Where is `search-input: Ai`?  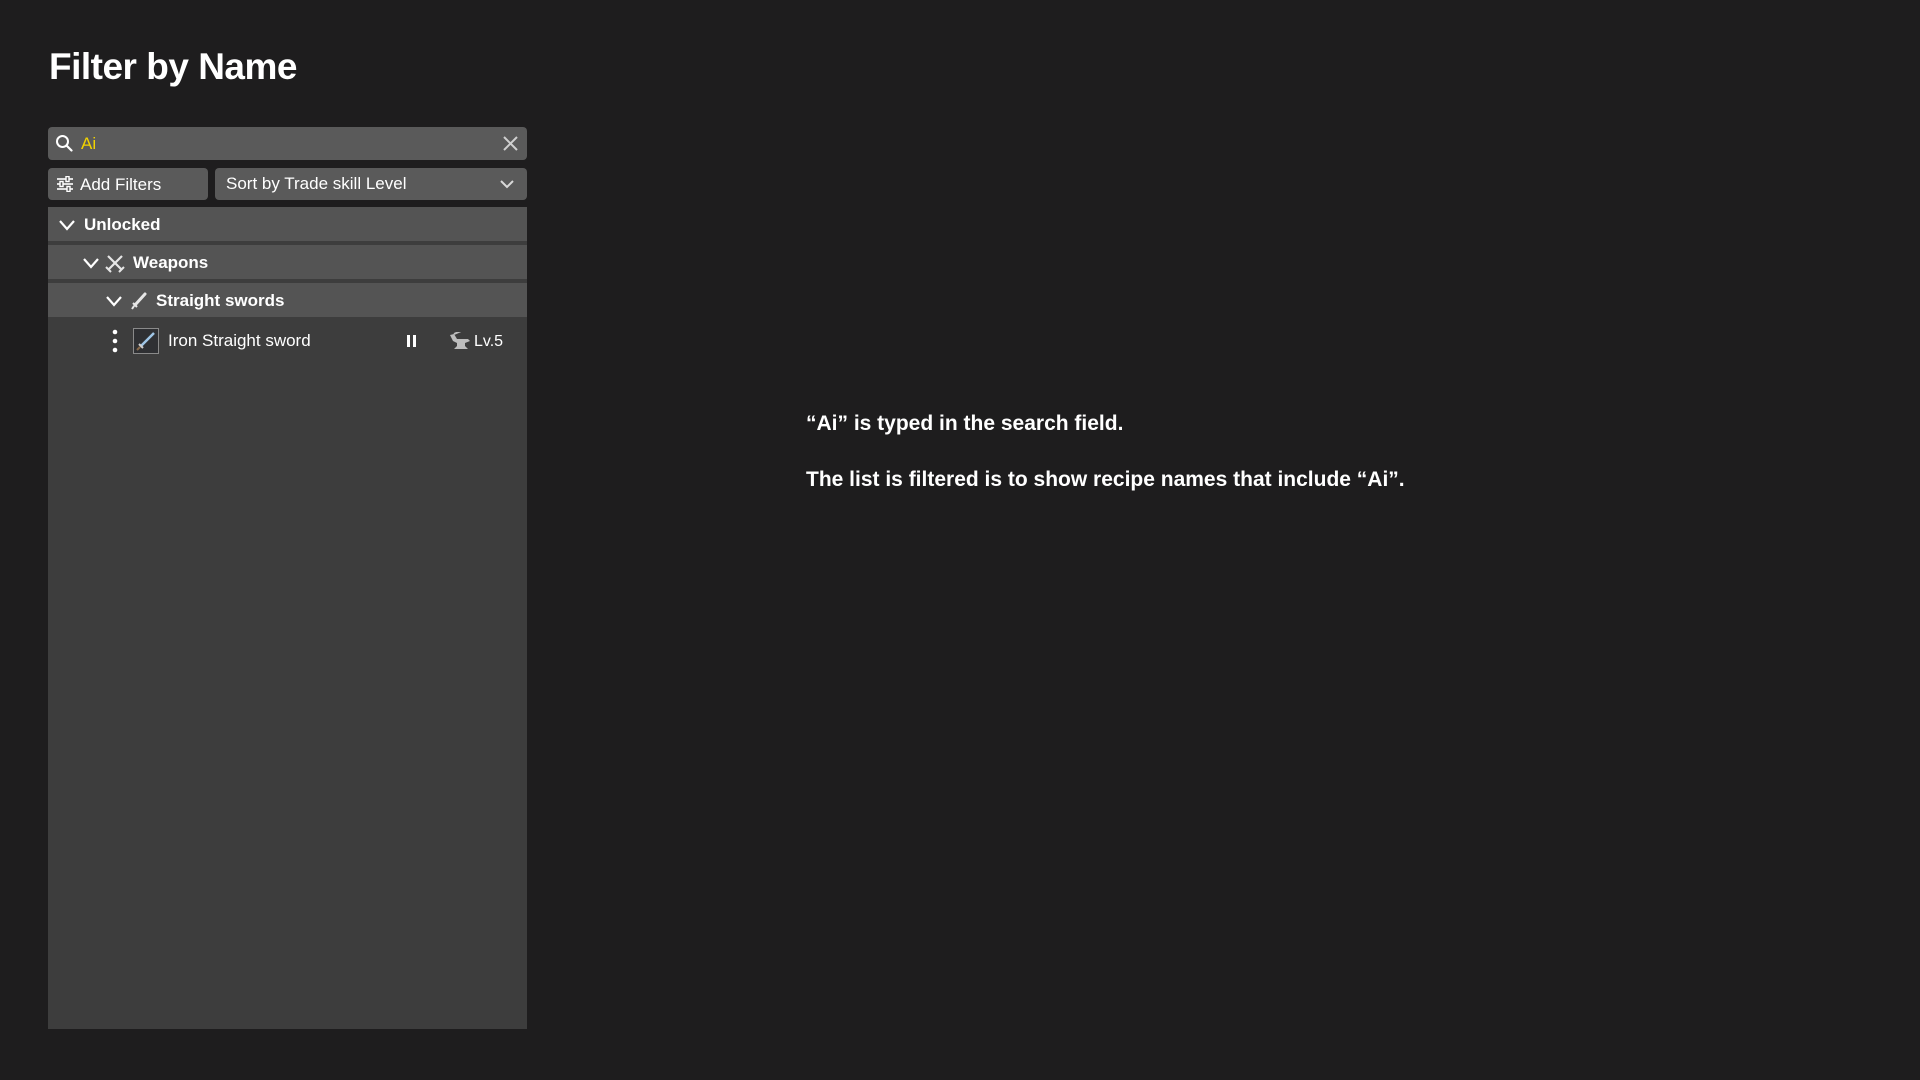
search-input: Ai is located at coordinates (88, 144).